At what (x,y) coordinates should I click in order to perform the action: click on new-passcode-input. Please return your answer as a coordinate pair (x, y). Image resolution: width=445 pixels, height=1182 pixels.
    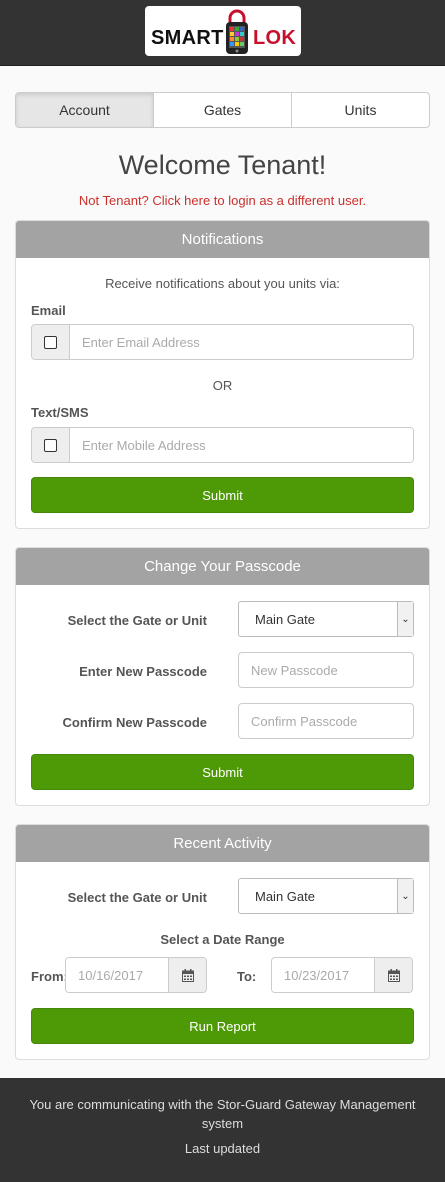
    Looking at the image, I should click on (326, 670).